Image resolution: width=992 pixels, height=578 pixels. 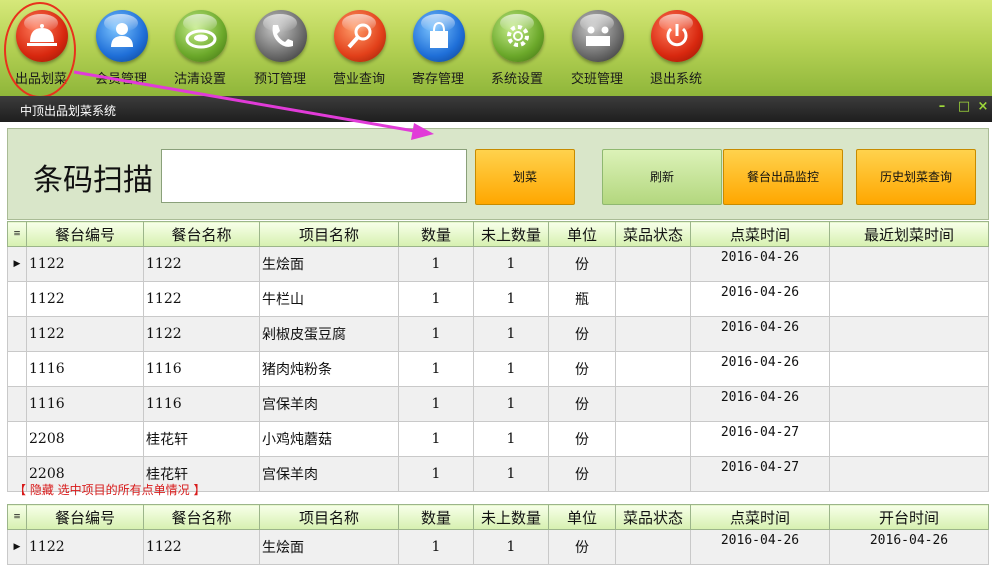 I want to click on toolbar-storage: 寄存管理, so click(x=438, y=48).